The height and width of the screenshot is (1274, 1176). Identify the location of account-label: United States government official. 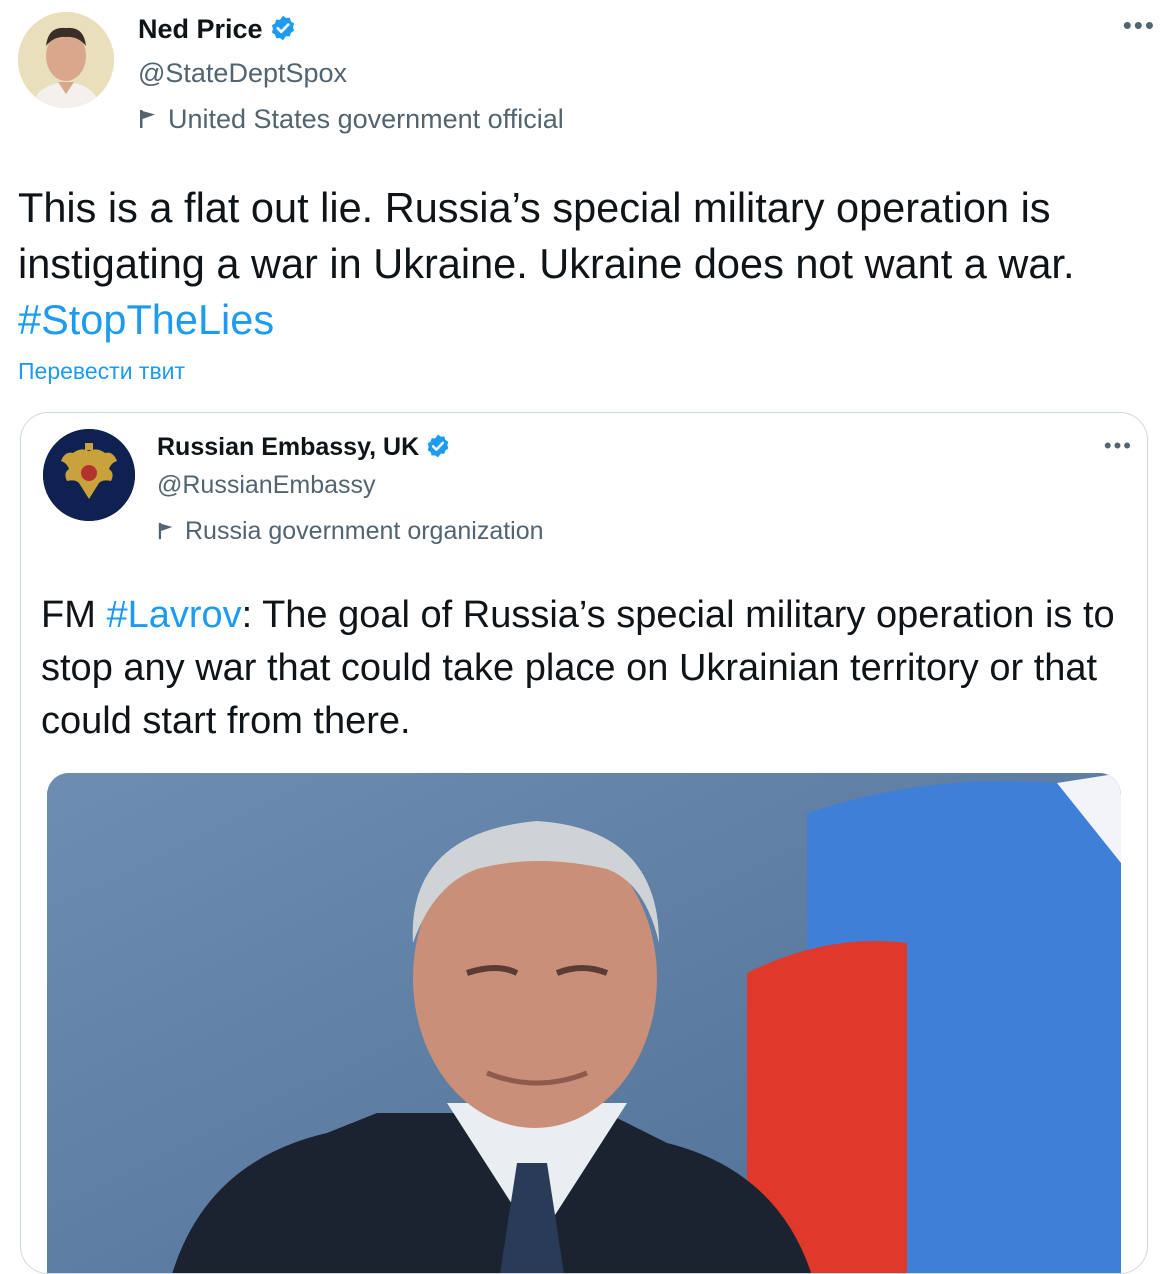
(351, 120).